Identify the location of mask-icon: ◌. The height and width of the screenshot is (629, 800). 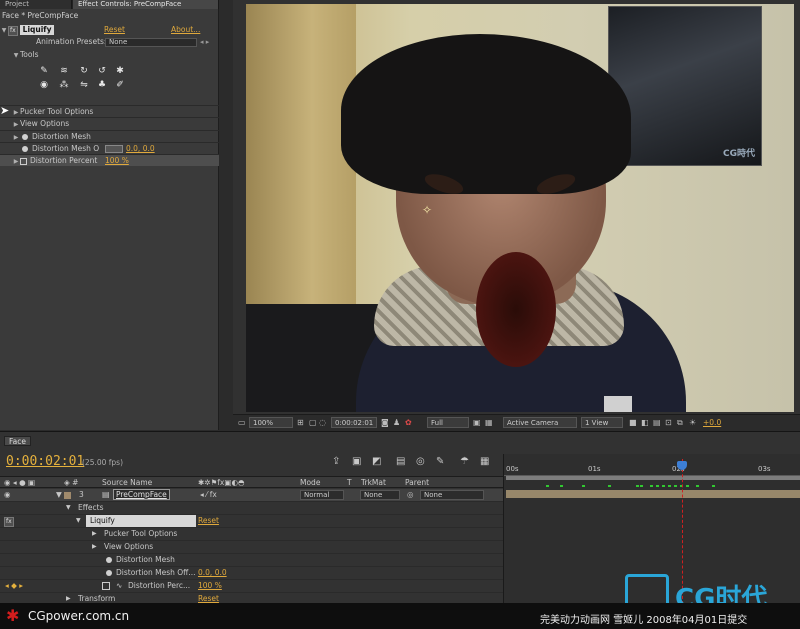
(322, 422).